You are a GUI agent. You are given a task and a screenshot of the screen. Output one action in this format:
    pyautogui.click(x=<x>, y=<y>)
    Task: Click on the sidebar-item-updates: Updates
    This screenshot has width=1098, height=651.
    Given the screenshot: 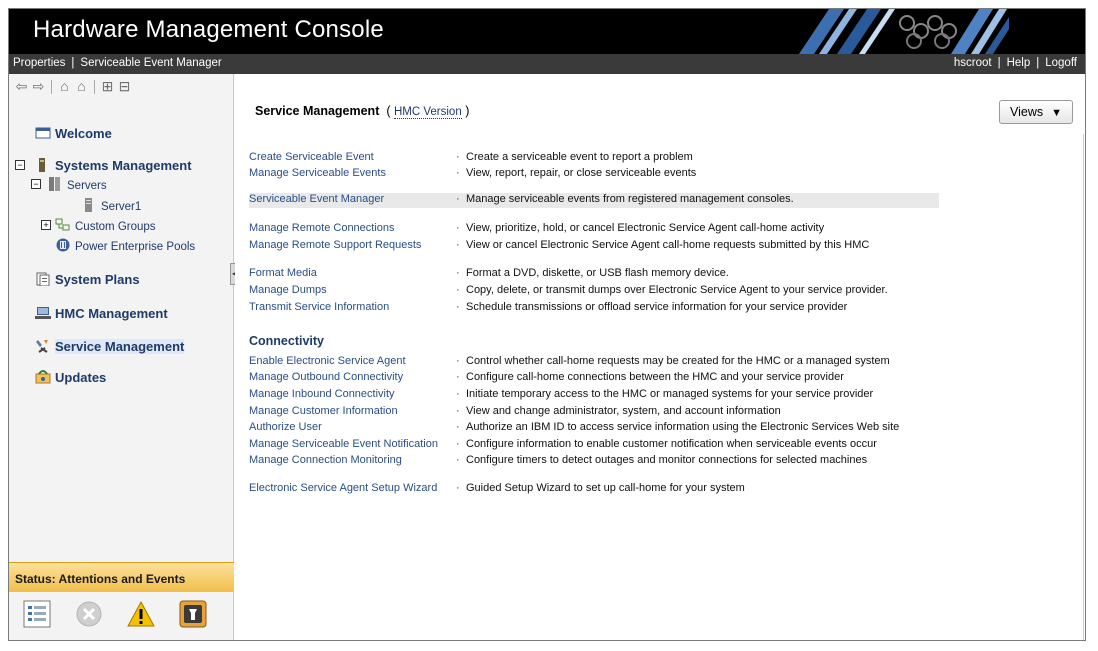 What is the action you would take?
    pyautogui.click(x=70, y=377)
    